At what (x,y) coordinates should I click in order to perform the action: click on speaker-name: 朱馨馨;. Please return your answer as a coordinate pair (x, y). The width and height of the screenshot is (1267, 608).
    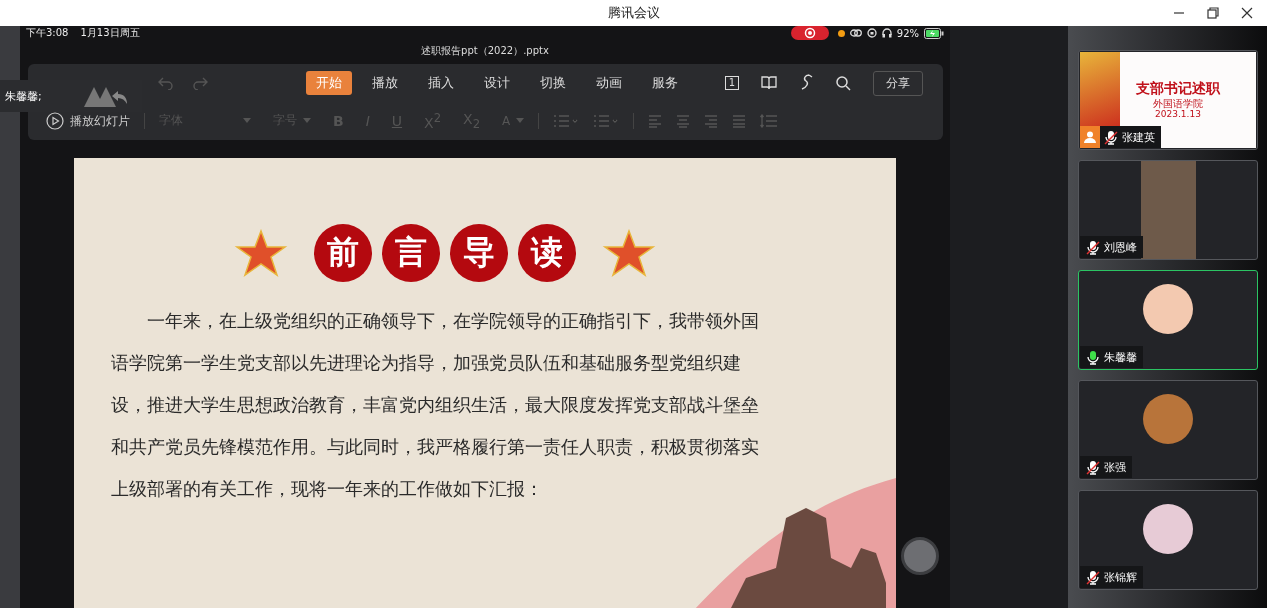
    Looking at the image, I should click on (23, 96).